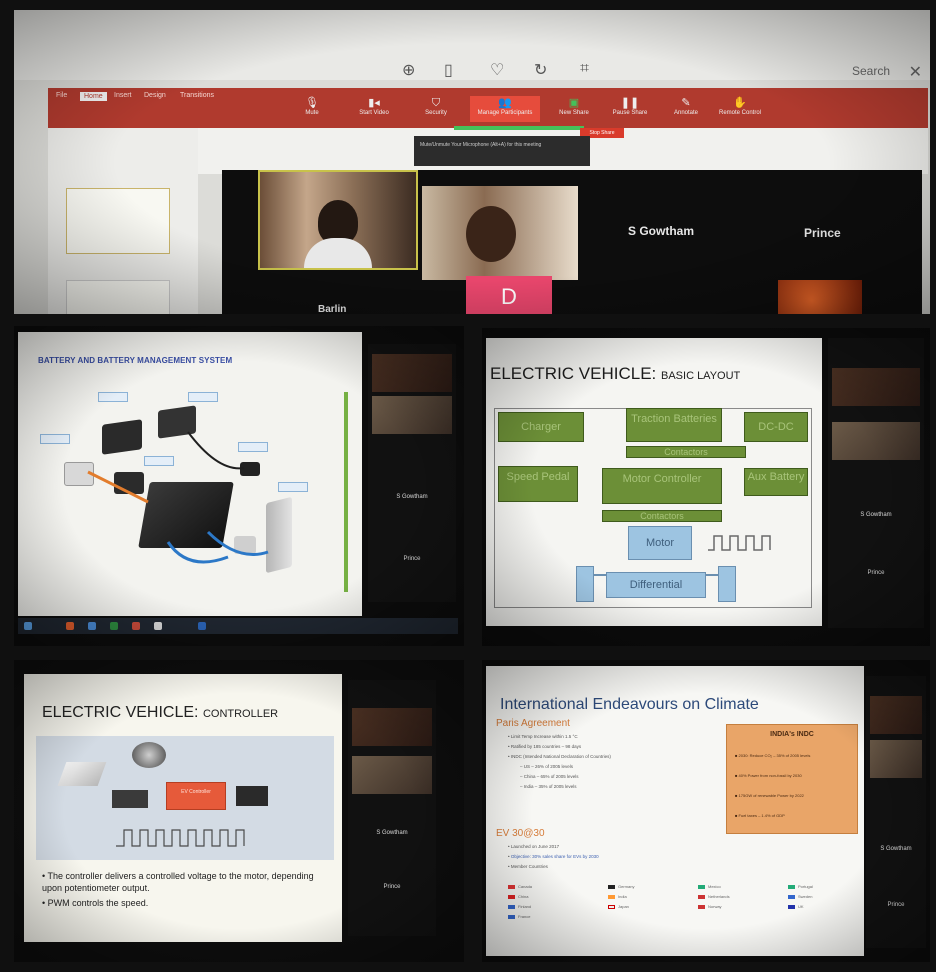  Describe the element at coordinates (197, 95) in the screenshot. I see `ribbon-tab: Transitions` at that location.